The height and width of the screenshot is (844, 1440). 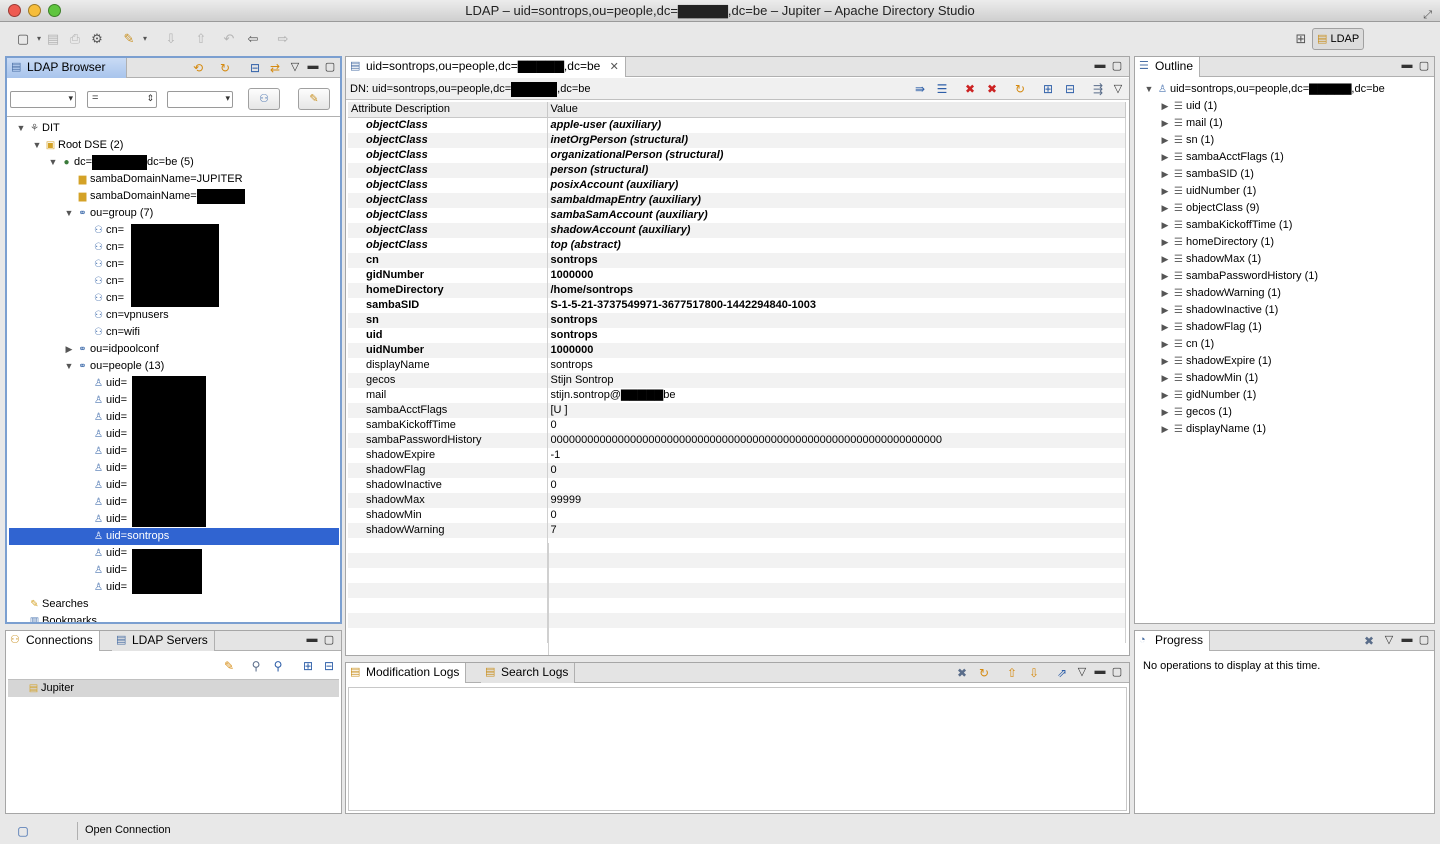 What do you see at coordinates (37, 128) in the screenshot?
I see `tree-node-dit: ▼ ⚘ DIT` at bounding box center [37, 128].